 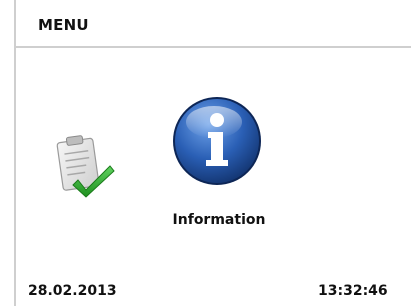 I want to click on info-icon, so click(x=217, y=141).